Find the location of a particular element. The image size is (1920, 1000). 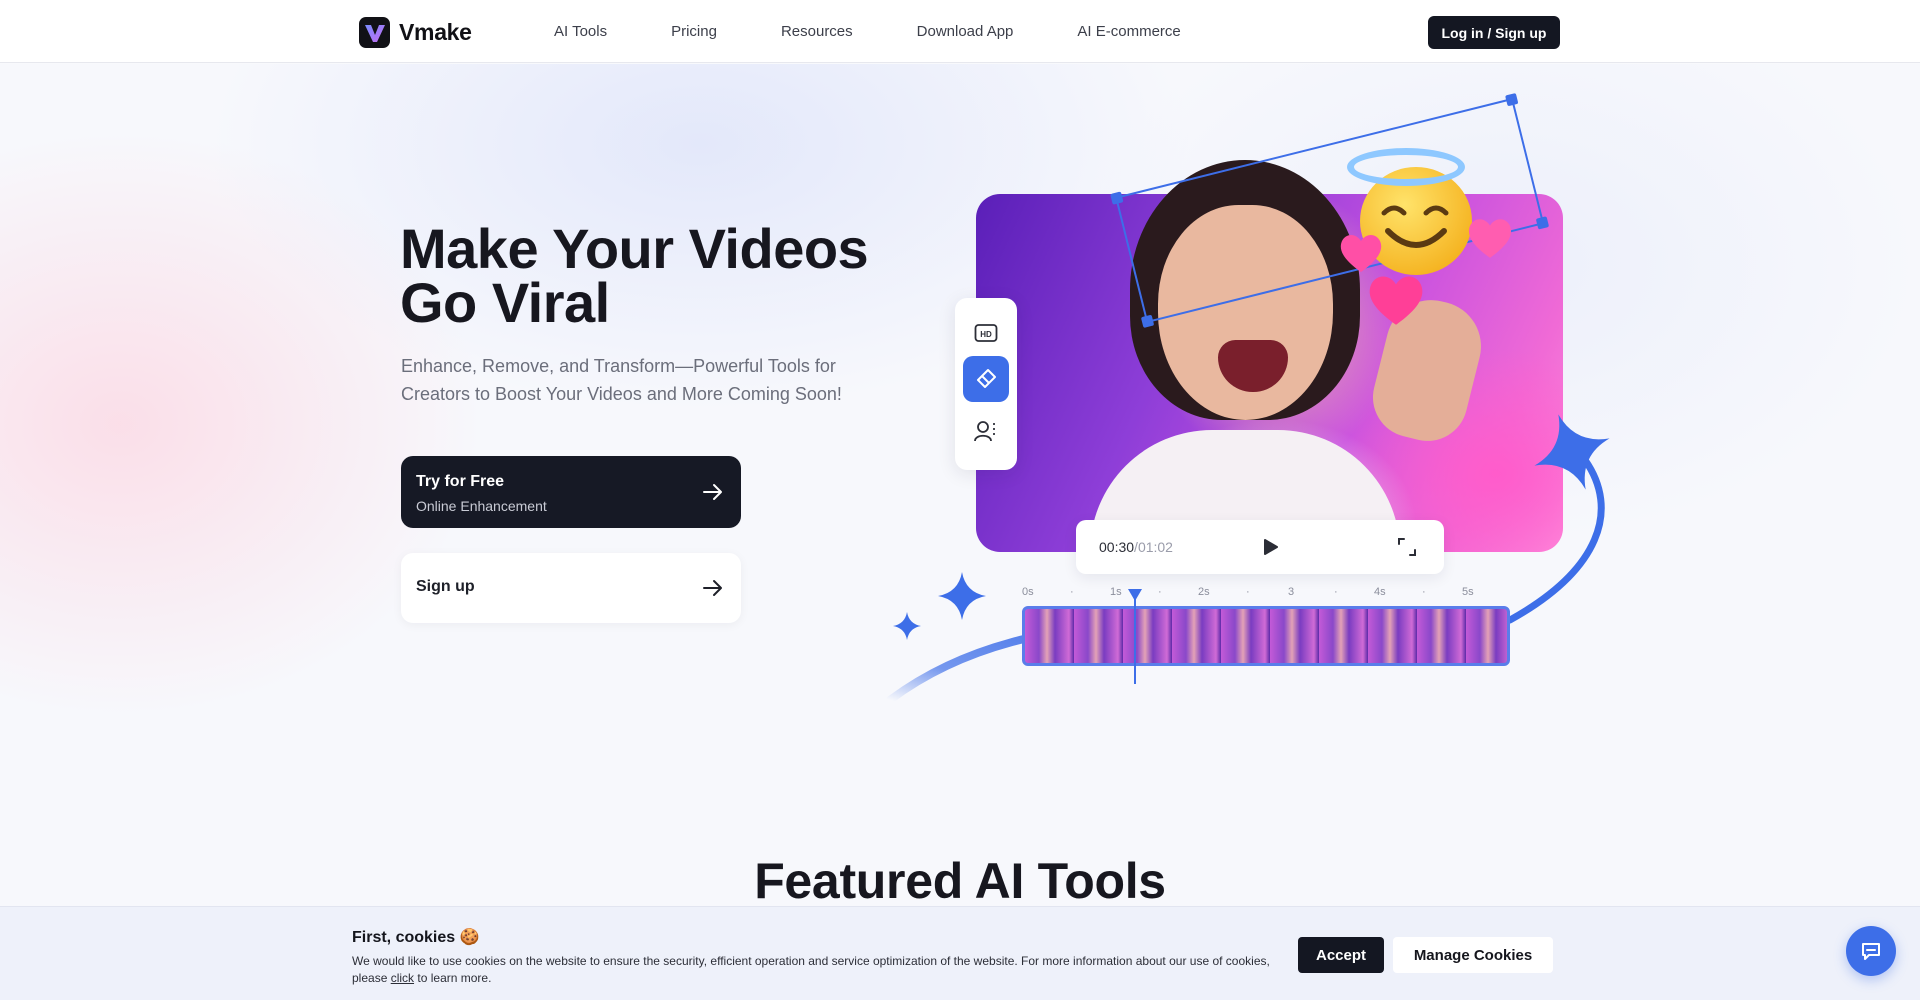

vmake-logo-icon is located at coordinates (374, 32).